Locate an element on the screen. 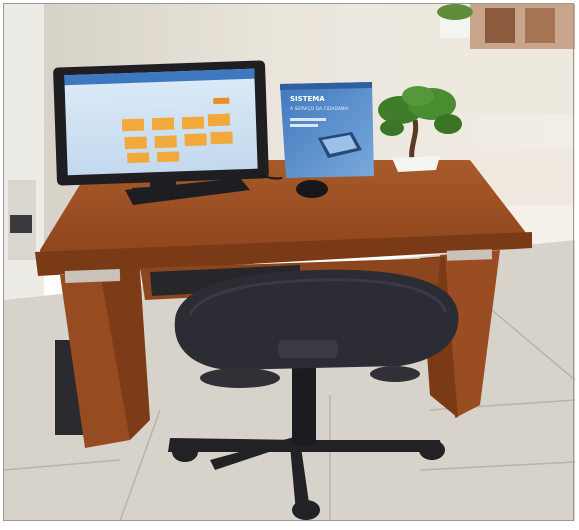 The width and height of the screenshot is (579, 530). bonsai-pot is located at coordinates (416, 164).